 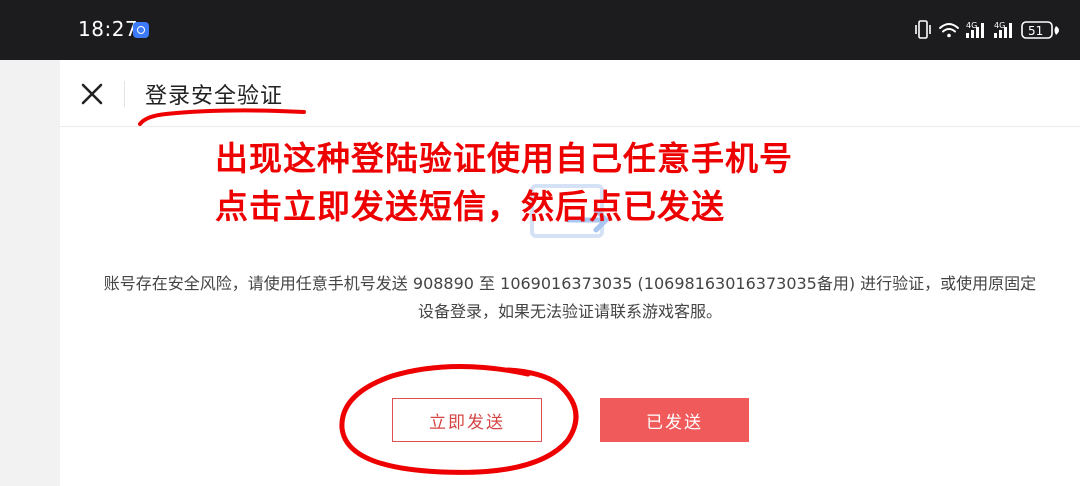 I want to click on red-circle-mark, so click(x=459, y=419).